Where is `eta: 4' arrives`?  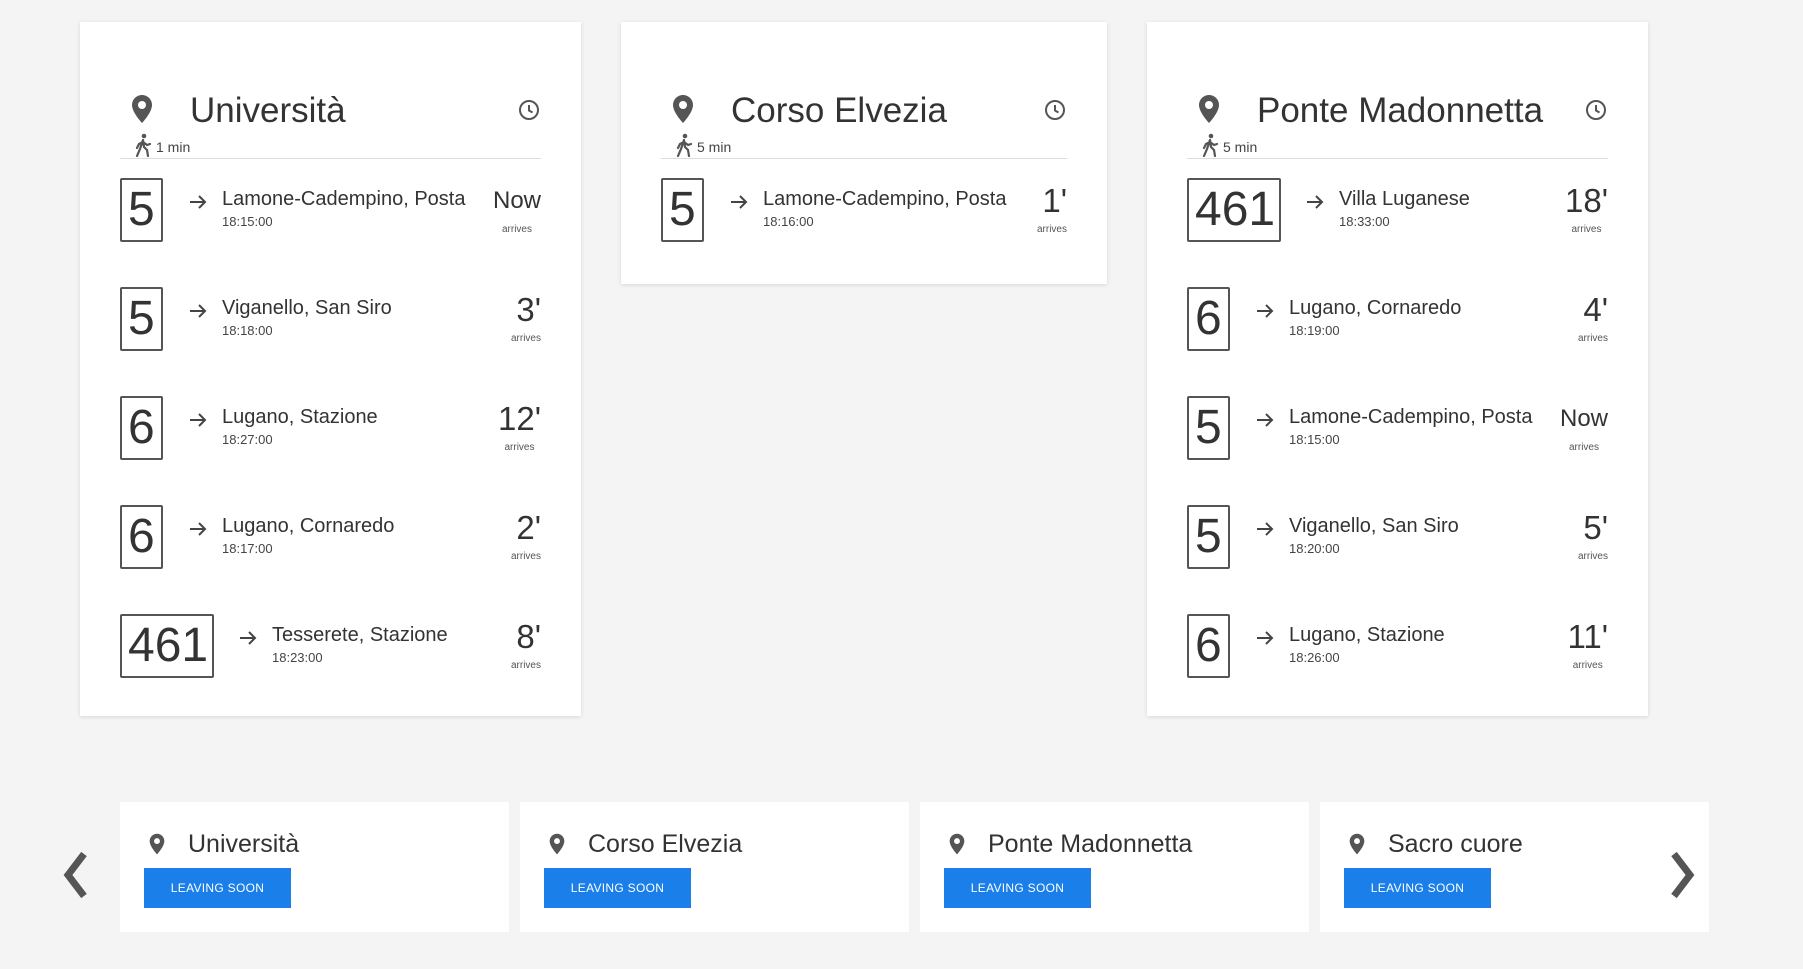
eta: 4' arrives is located at coordinates (1593, 317).